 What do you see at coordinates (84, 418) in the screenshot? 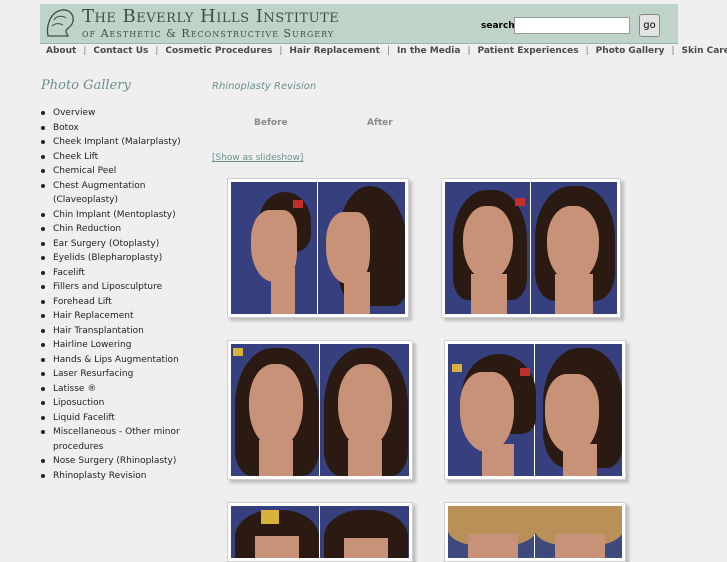
I see `sidebar-item-label: Liquid Facelift` at bounding box center [84, 418].